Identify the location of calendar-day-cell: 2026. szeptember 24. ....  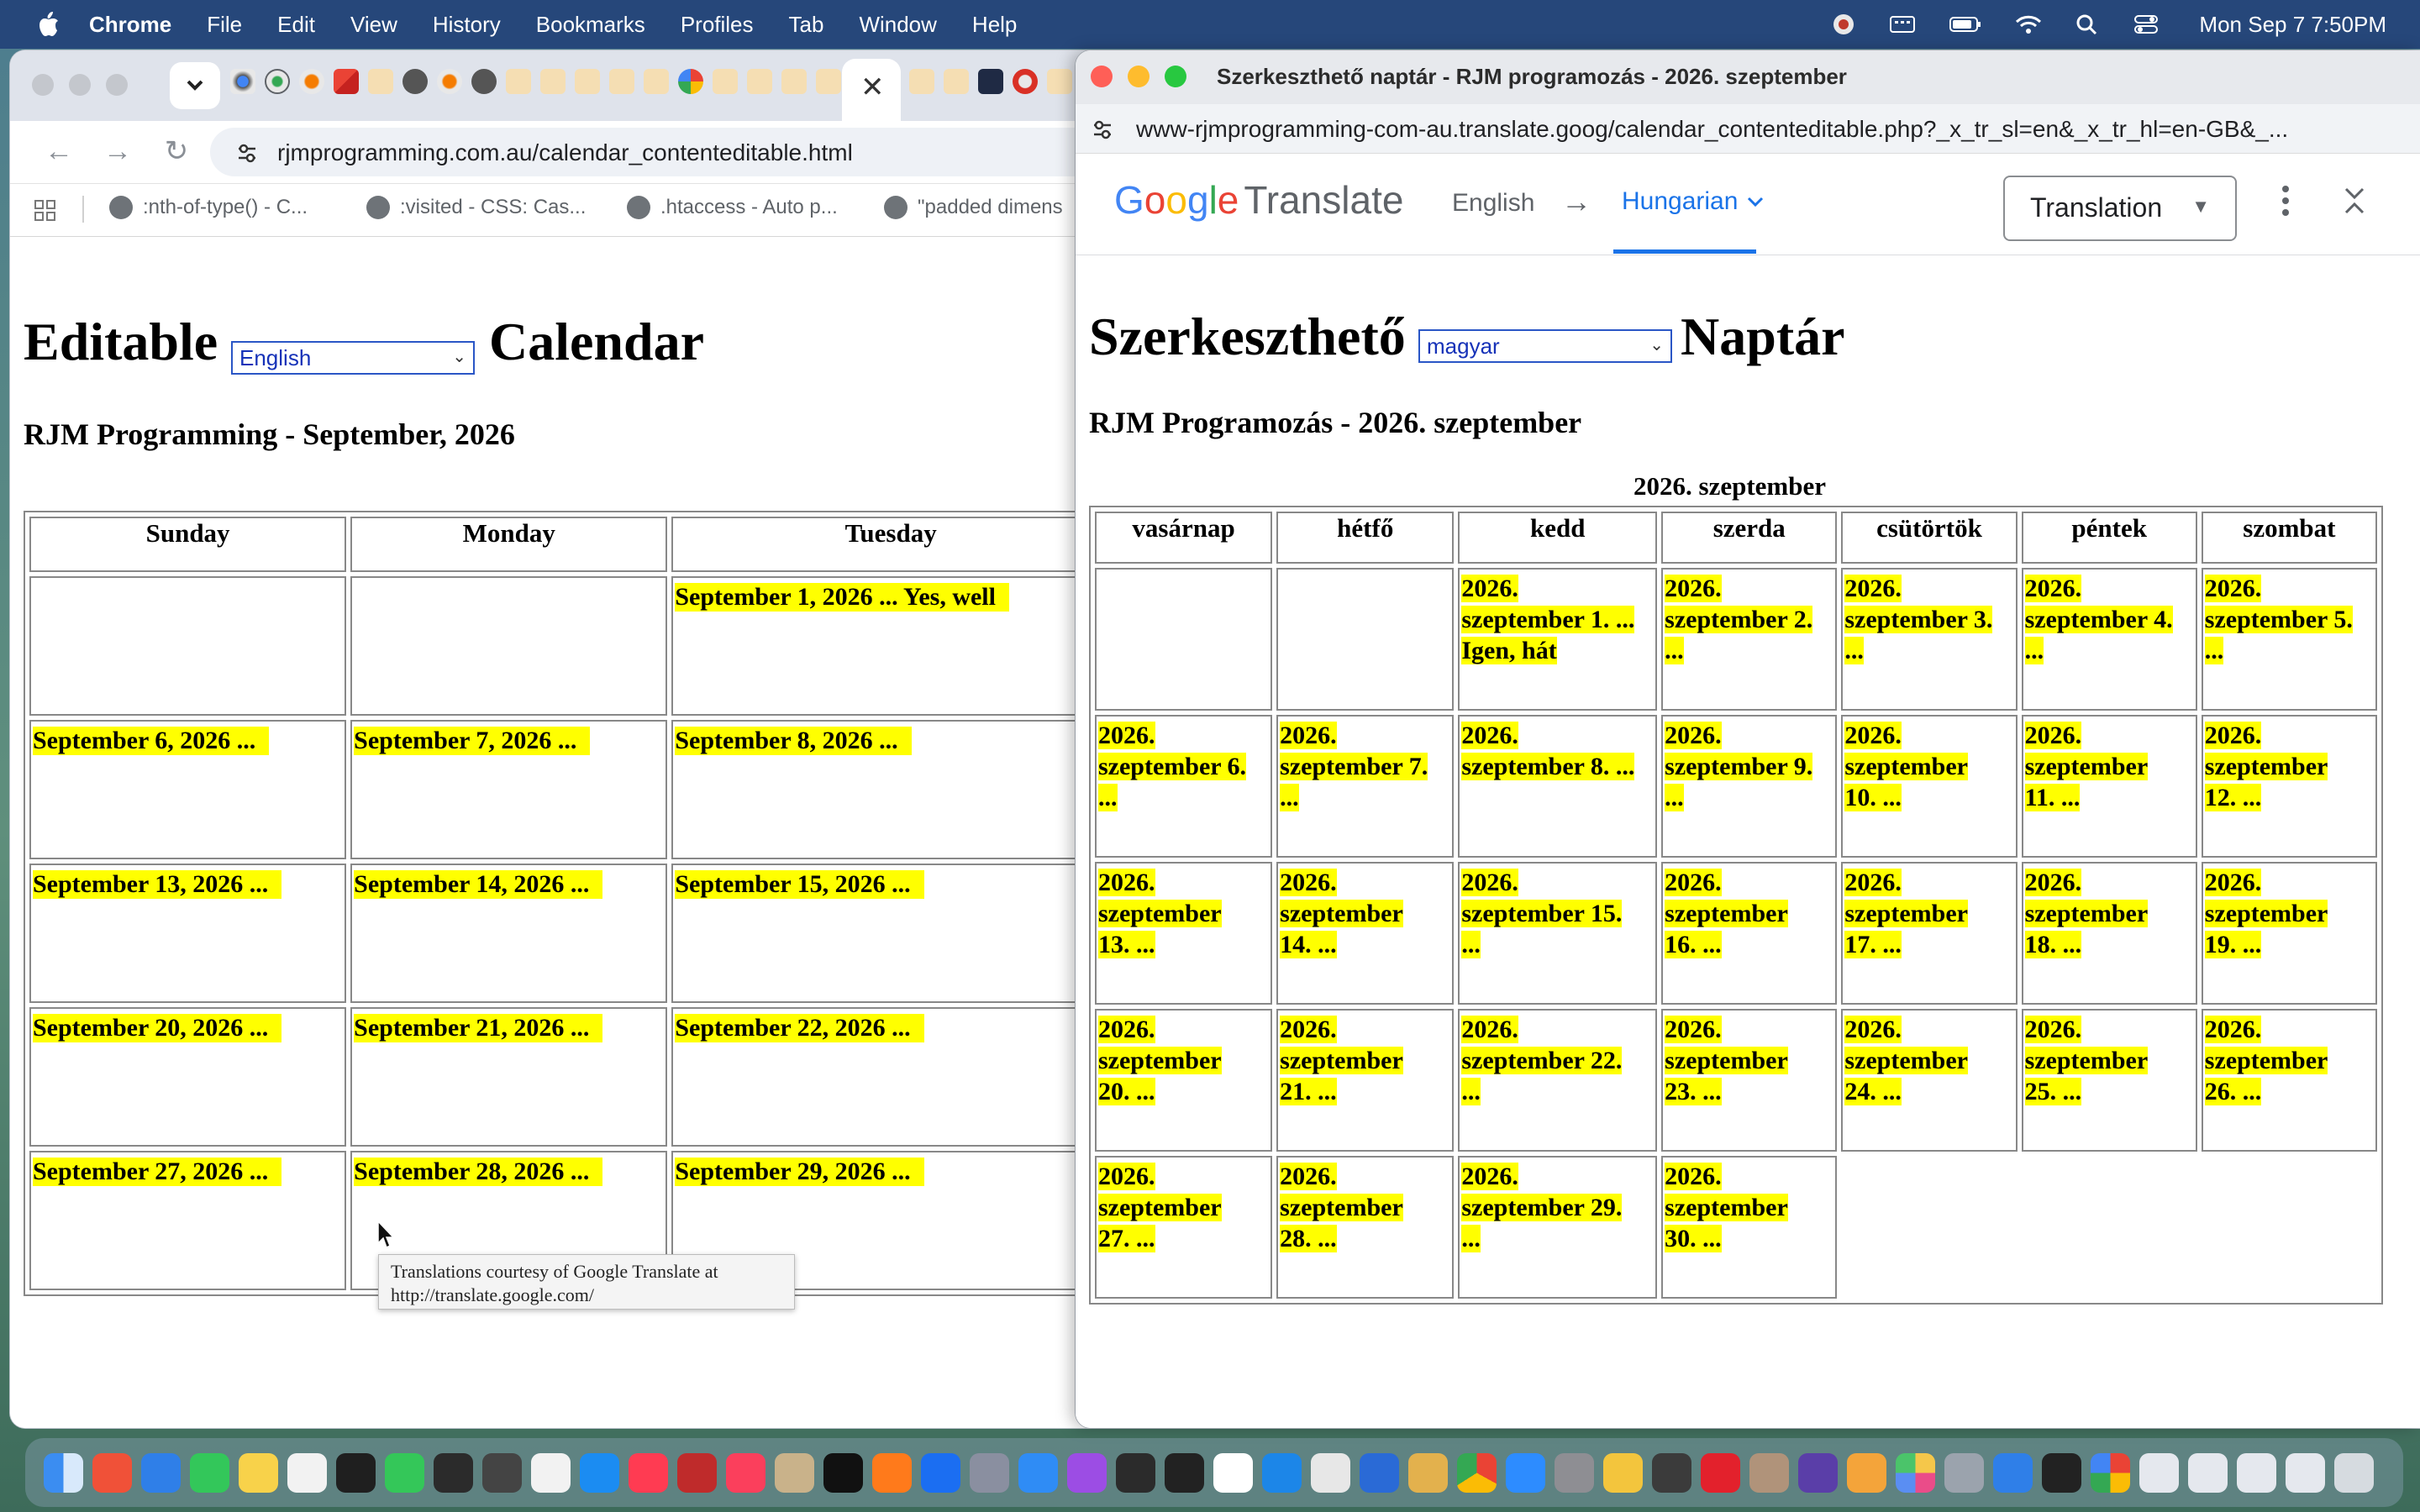
(1929, 1080).